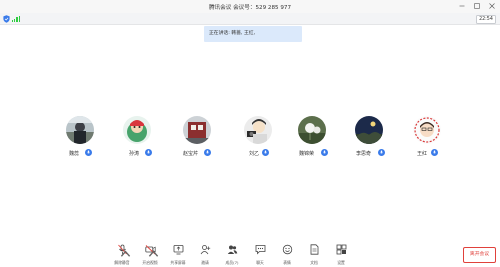 The height and width of the screenshot is (267, 500). I want to click on shield-icon, so click(6, 19).